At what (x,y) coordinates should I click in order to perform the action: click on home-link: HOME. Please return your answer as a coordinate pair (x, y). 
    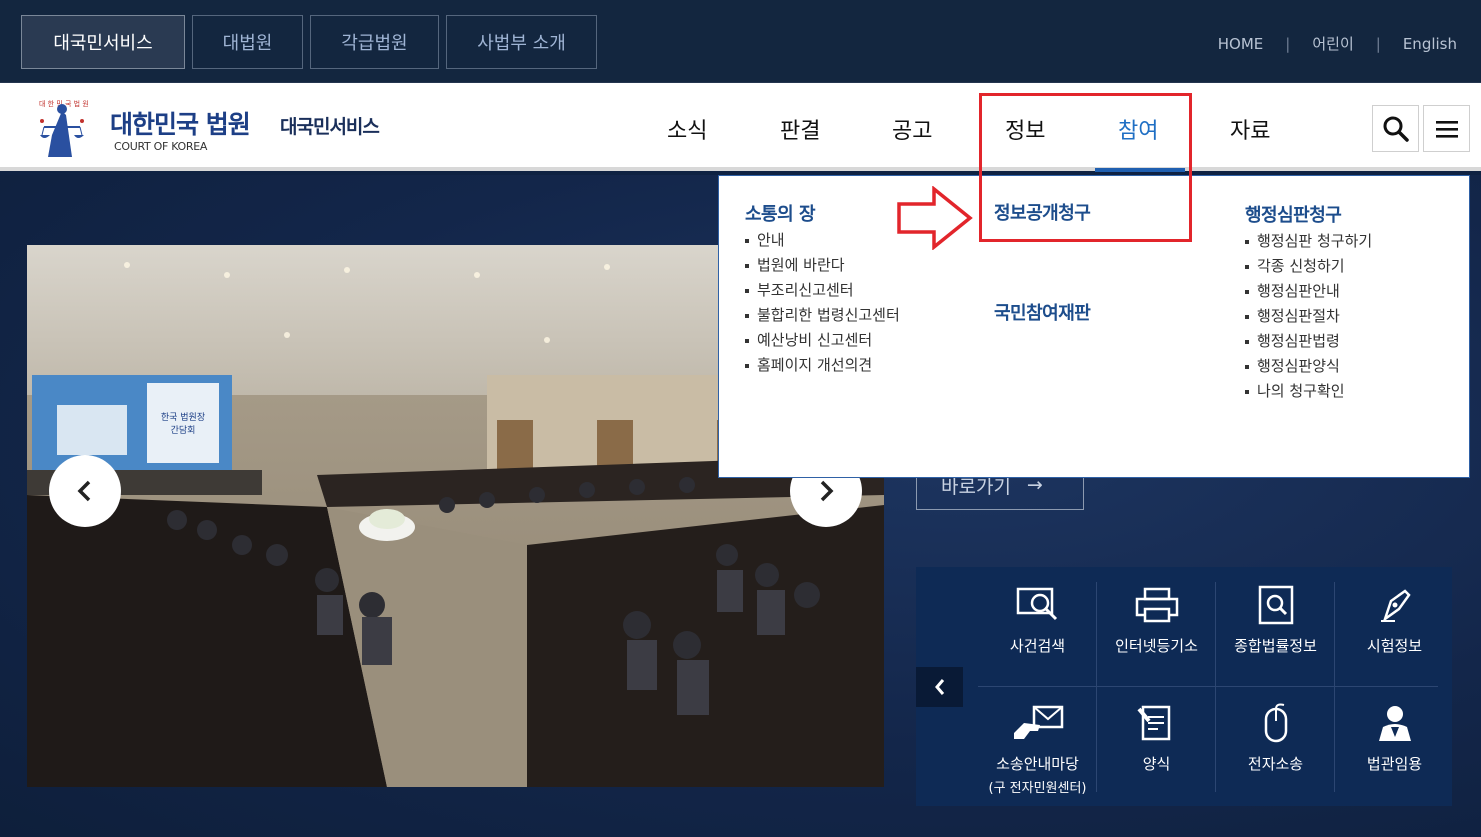
    Looking at the image, I should click on (1241, 44).